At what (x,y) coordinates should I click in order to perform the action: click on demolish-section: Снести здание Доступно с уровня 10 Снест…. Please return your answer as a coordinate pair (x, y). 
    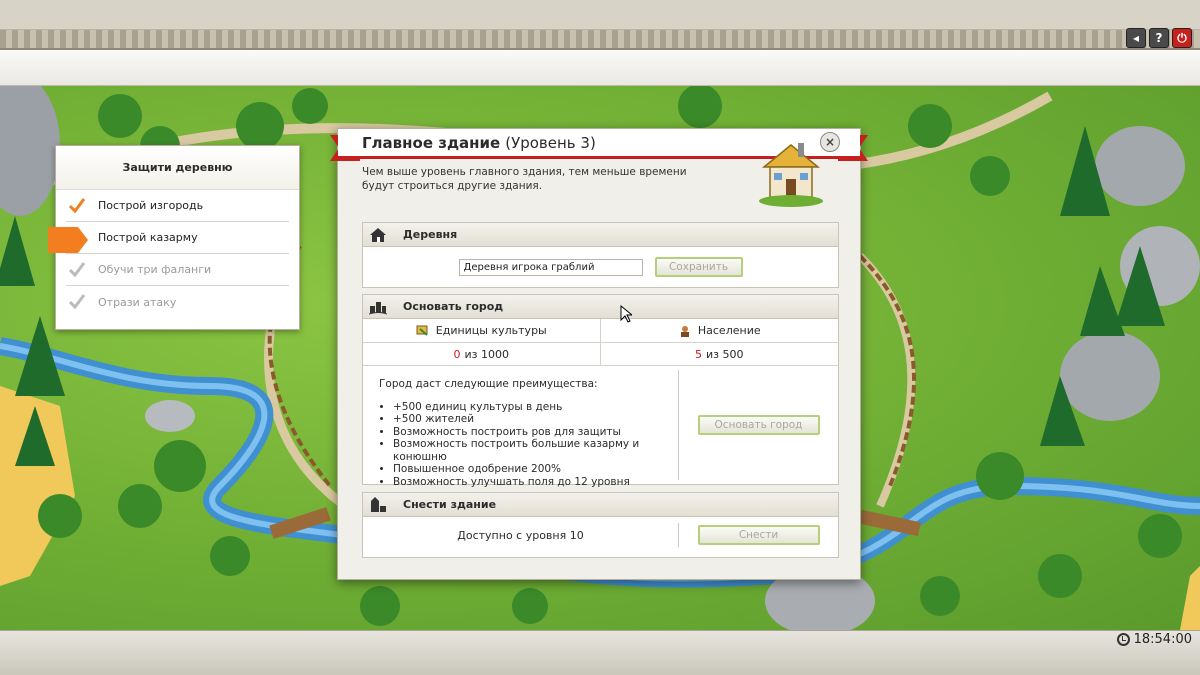
    Looking at the image, I should click on (600, 525).